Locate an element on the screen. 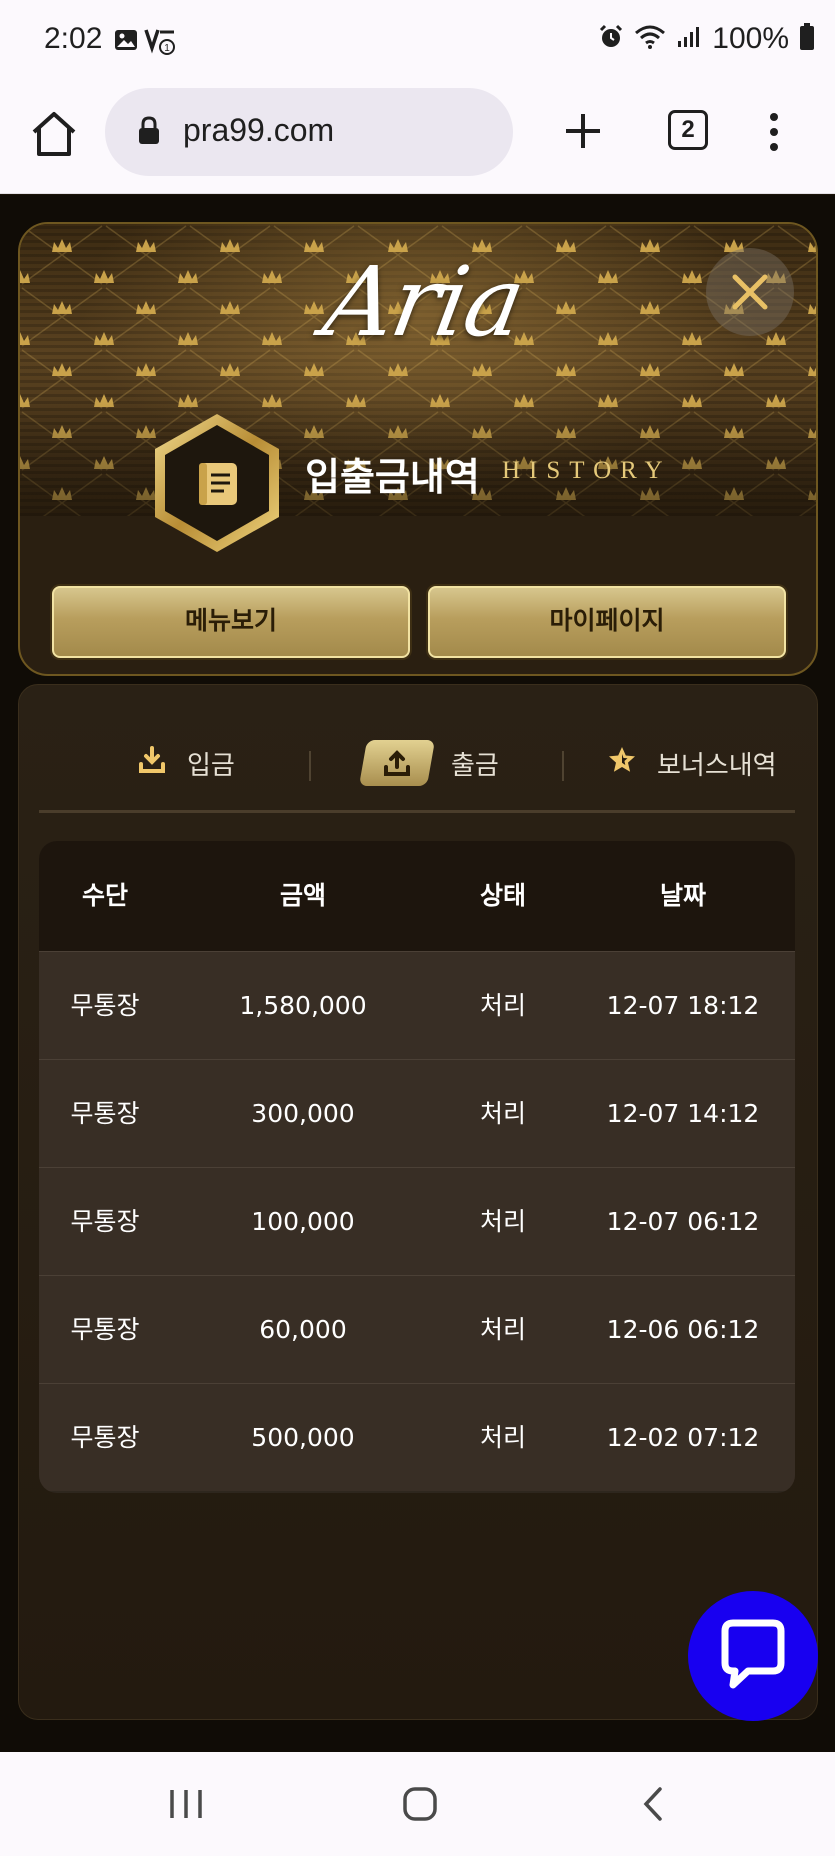 This screenshot has width=835, height=1856. more-vert-icon is located at coordinates (774, 132).